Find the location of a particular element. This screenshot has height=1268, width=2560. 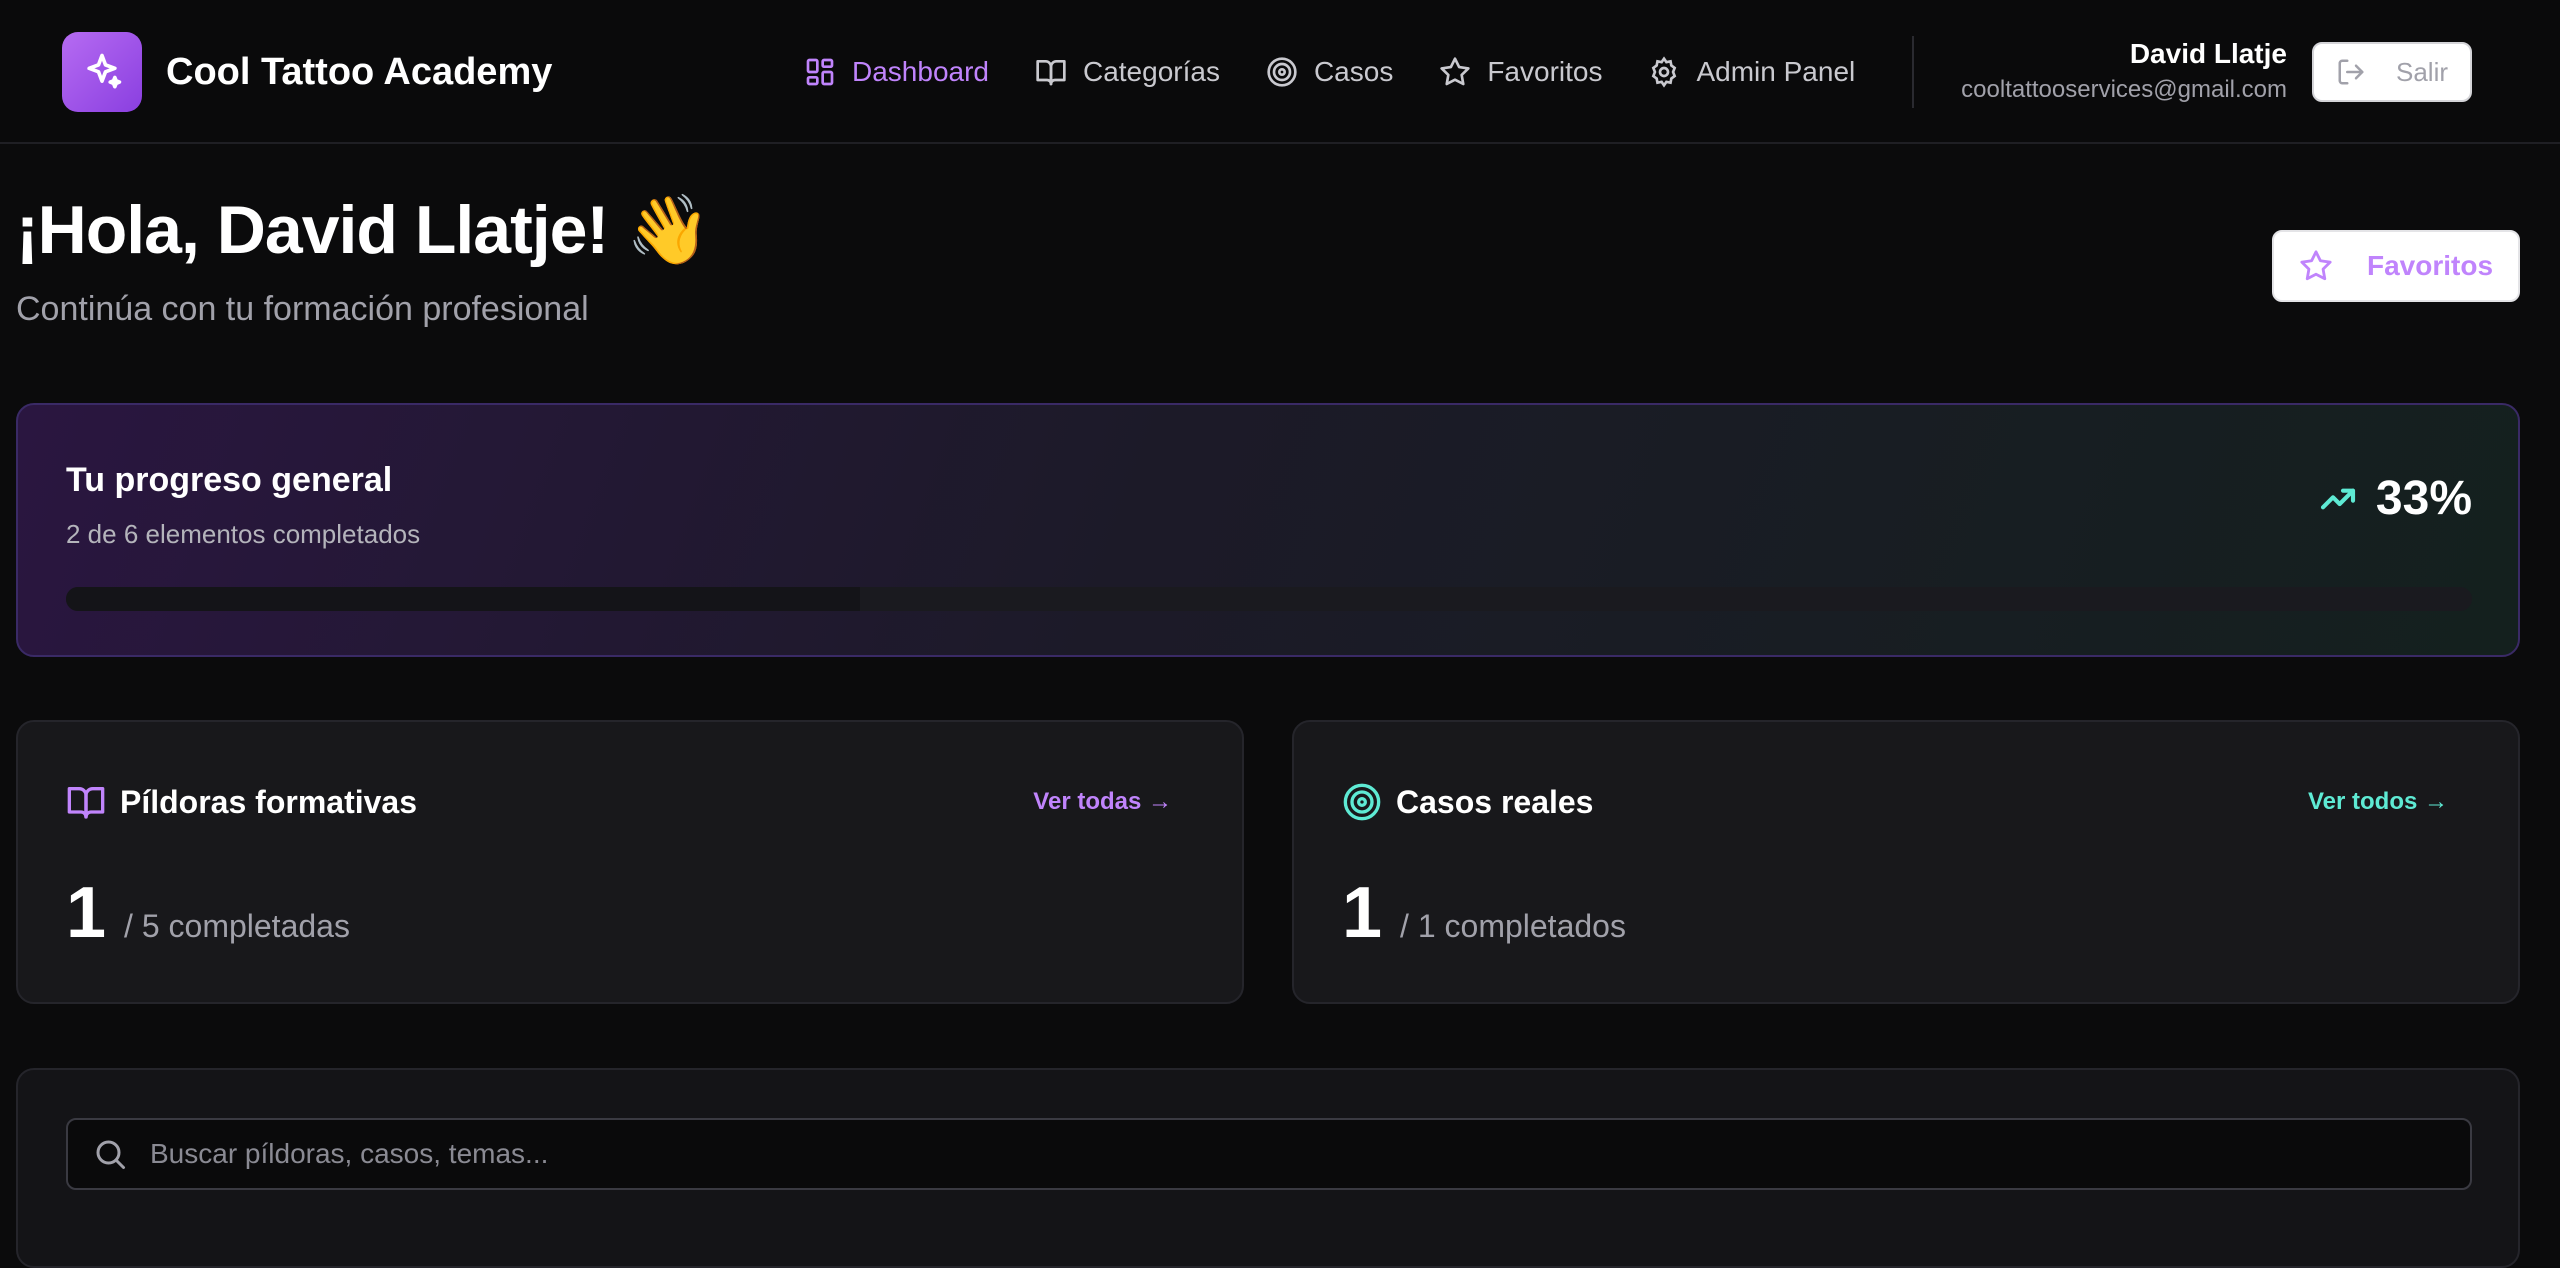

casos-title: Casos reales is located at coordinates (1495, 801).